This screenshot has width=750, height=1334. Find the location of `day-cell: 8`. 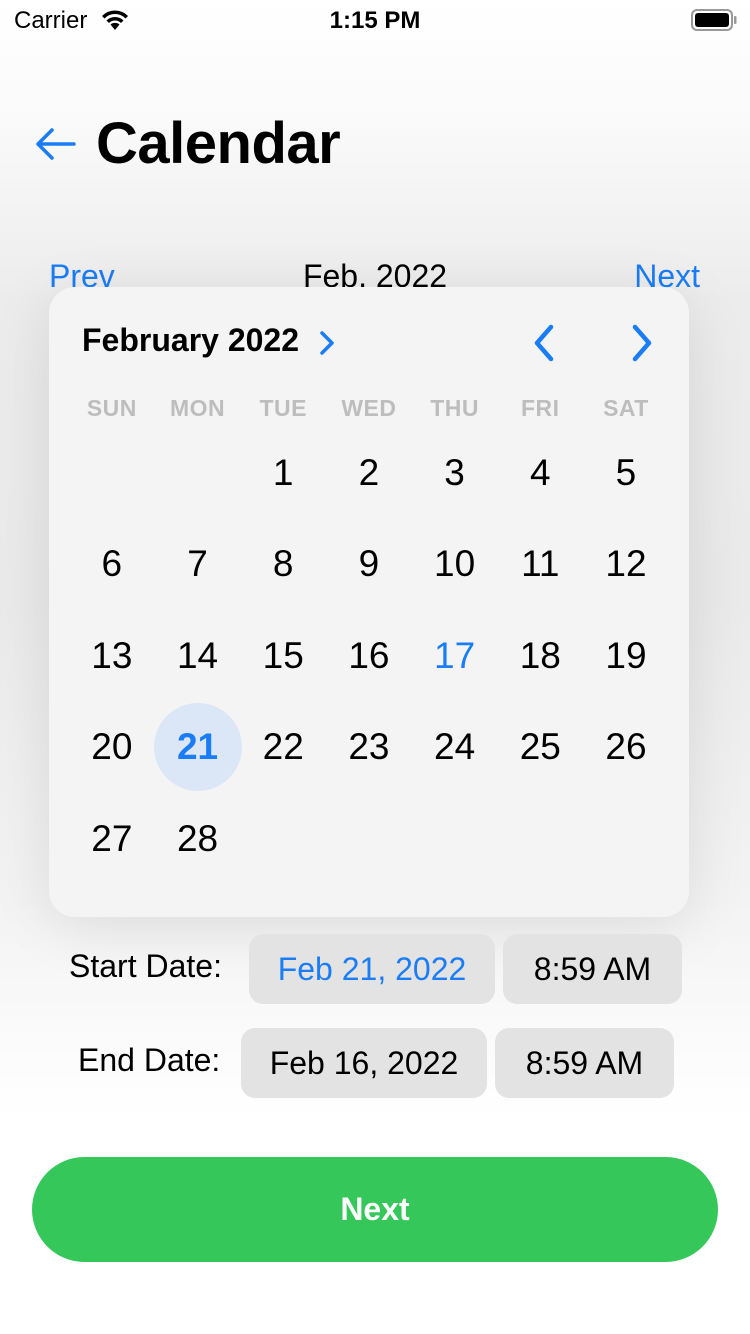

day-cell: 8 is located at coordinates (283, 565).